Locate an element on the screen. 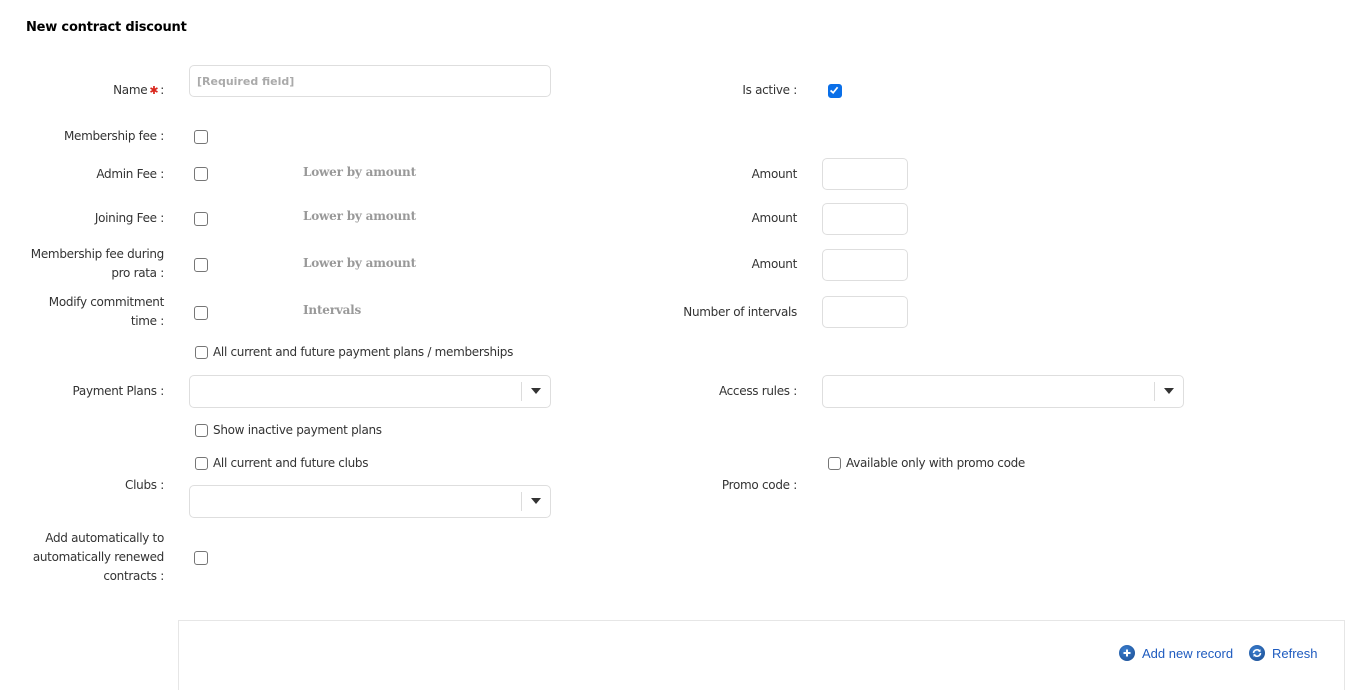  joining-fee-checkbox is located at coordinates (201, 219).